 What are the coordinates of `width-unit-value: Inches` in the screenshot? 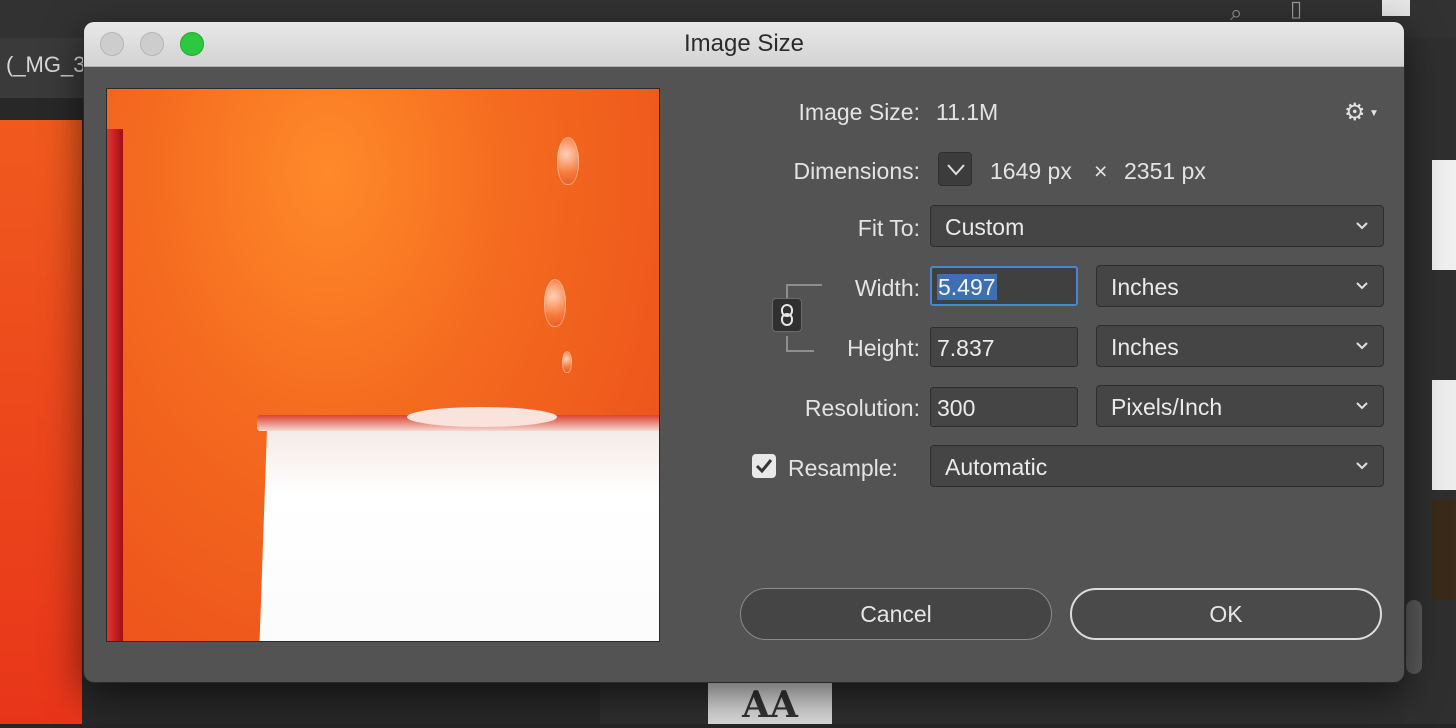 It's located at (1145, 287).